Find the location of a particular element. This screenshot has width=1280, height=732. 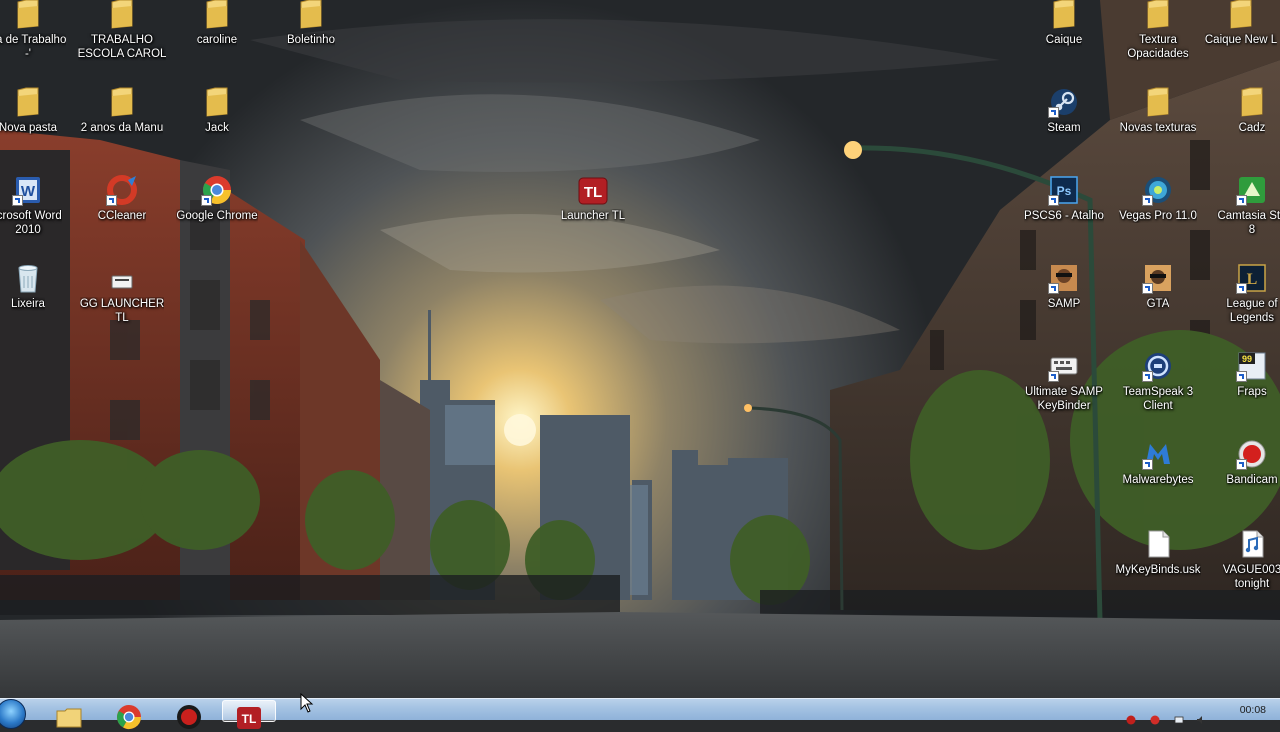

desktop-icon-boletinho: Boletinho is located at coordinates (311, 23).